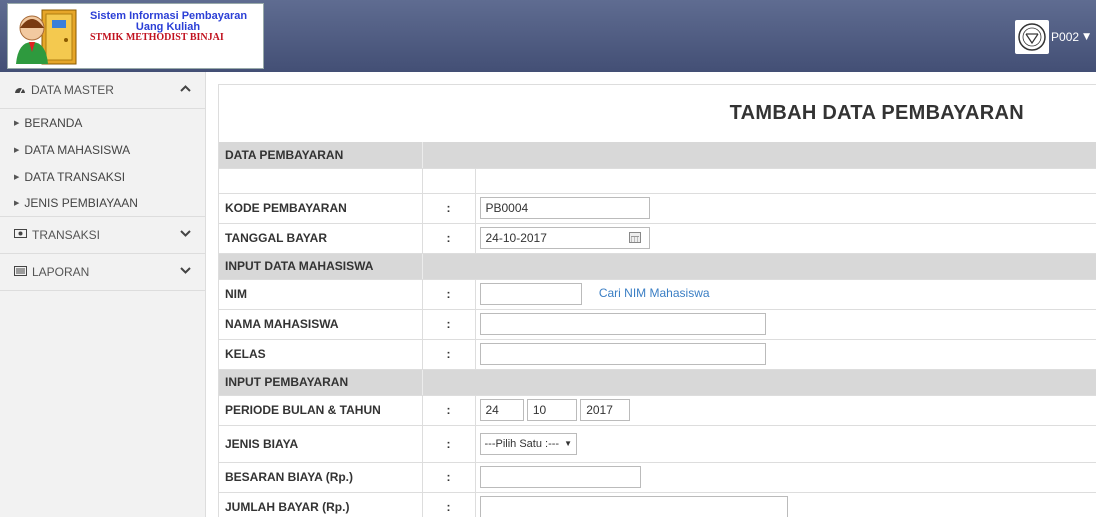 This screenshot has height=517, width=1096. What do you see at coordinates (551, 410) in the screenshot?
I see `periode-month-input` at bounding box center [551, 410].